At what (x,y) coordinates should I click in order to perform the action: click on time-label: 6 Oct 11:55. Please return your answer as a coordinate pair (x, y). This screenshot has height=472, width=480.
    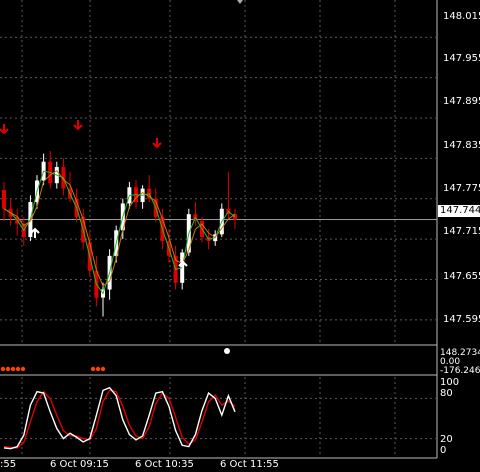
    Looking at the image, I should click on (249, 464).